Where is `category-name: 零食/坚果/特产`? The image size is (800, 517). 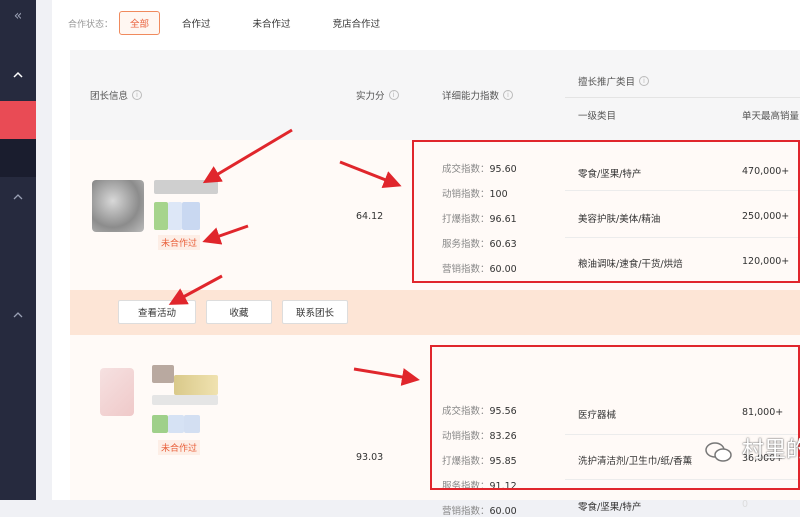
category-name: 零食/坚果/特产 is located at coordinates (610, 507).